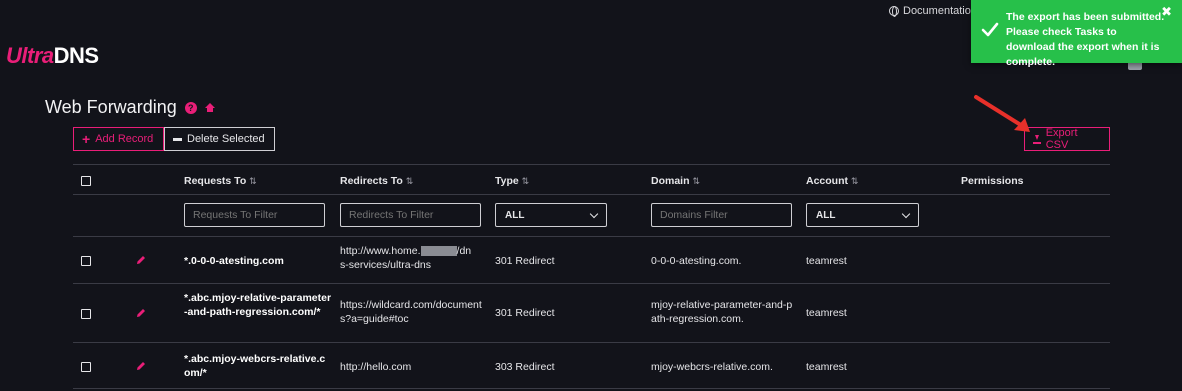  I want to click on account-filter-value: ALL, so click(826, 215).